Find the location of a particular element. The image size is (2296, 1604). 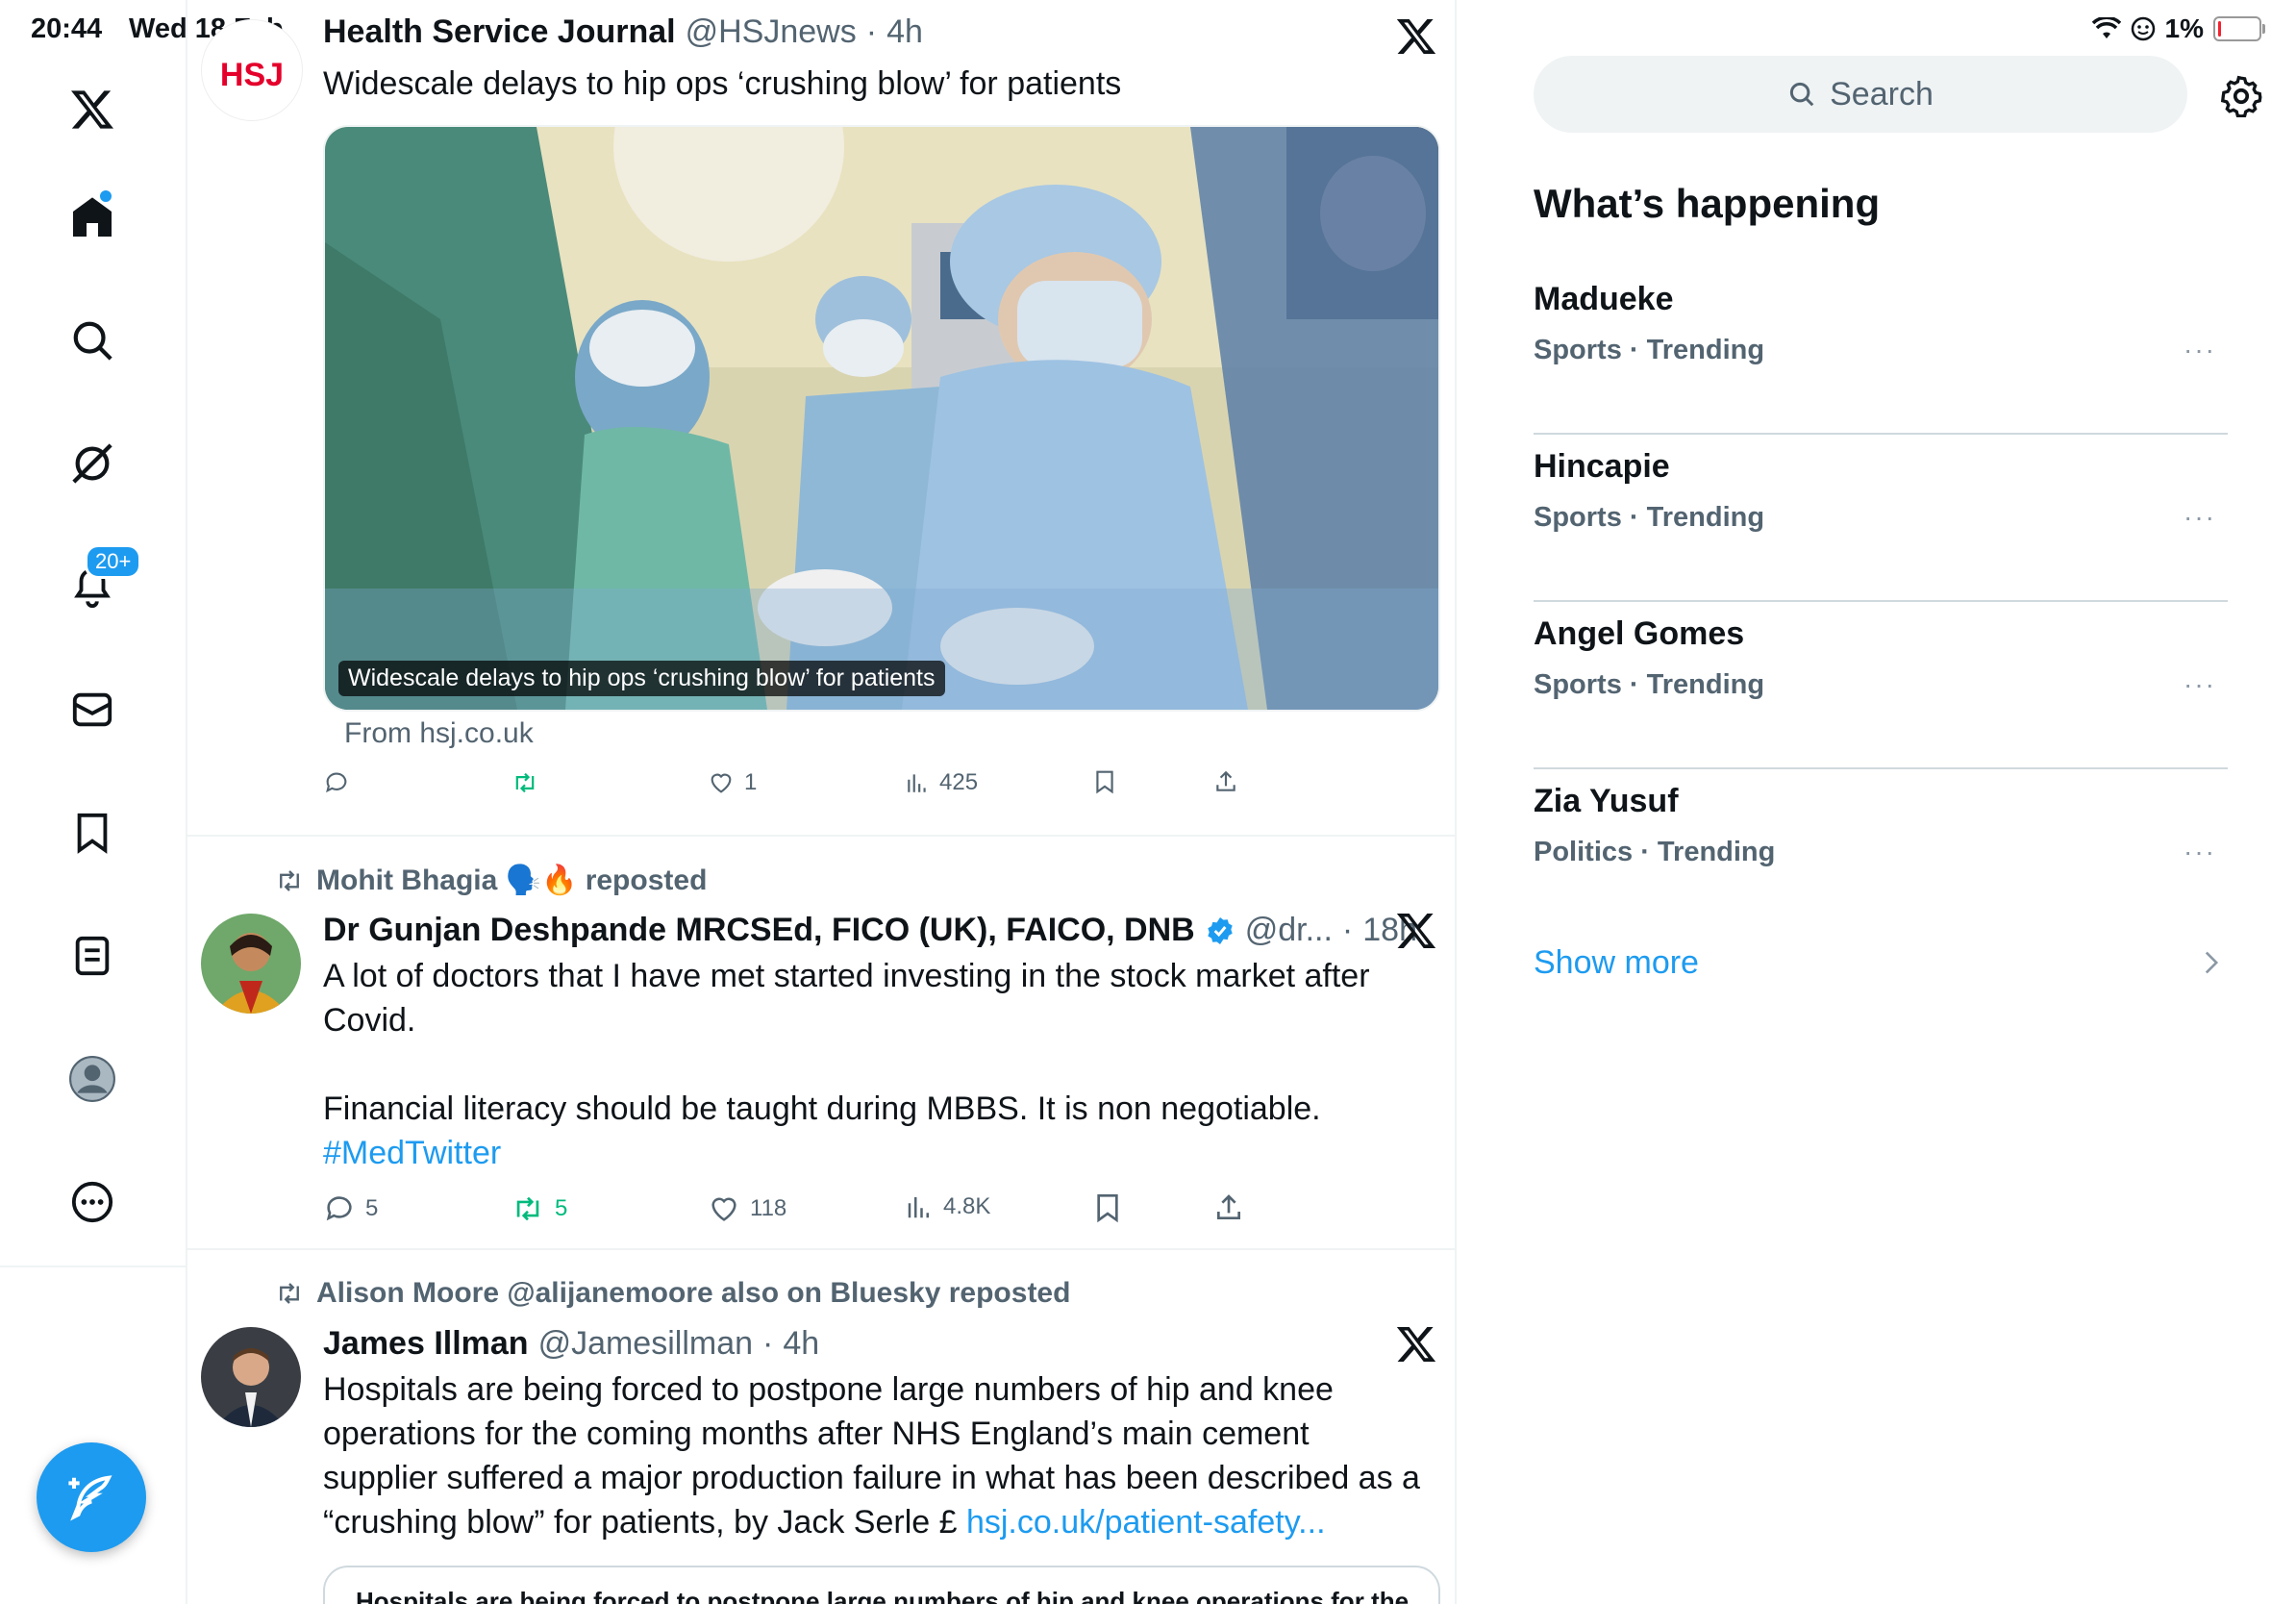

nav-bookmarks is located at coordinates (92, 833).